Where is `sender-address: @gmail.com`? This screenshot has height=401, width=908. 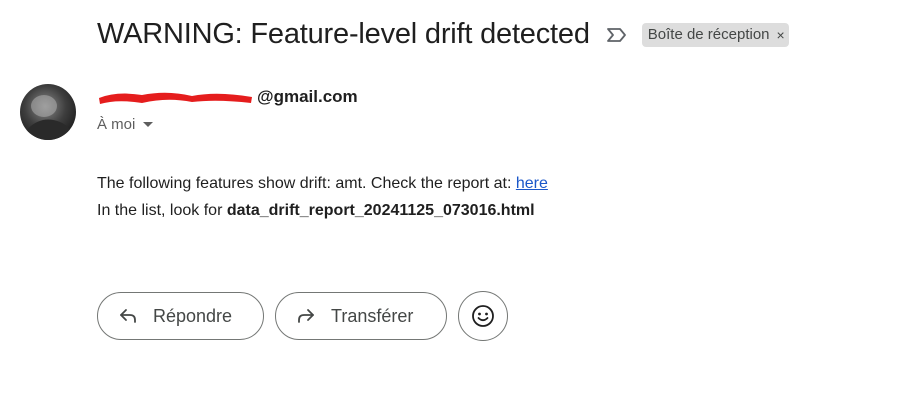
sender-address: @gmail.com is located at coordinates (227, 97).